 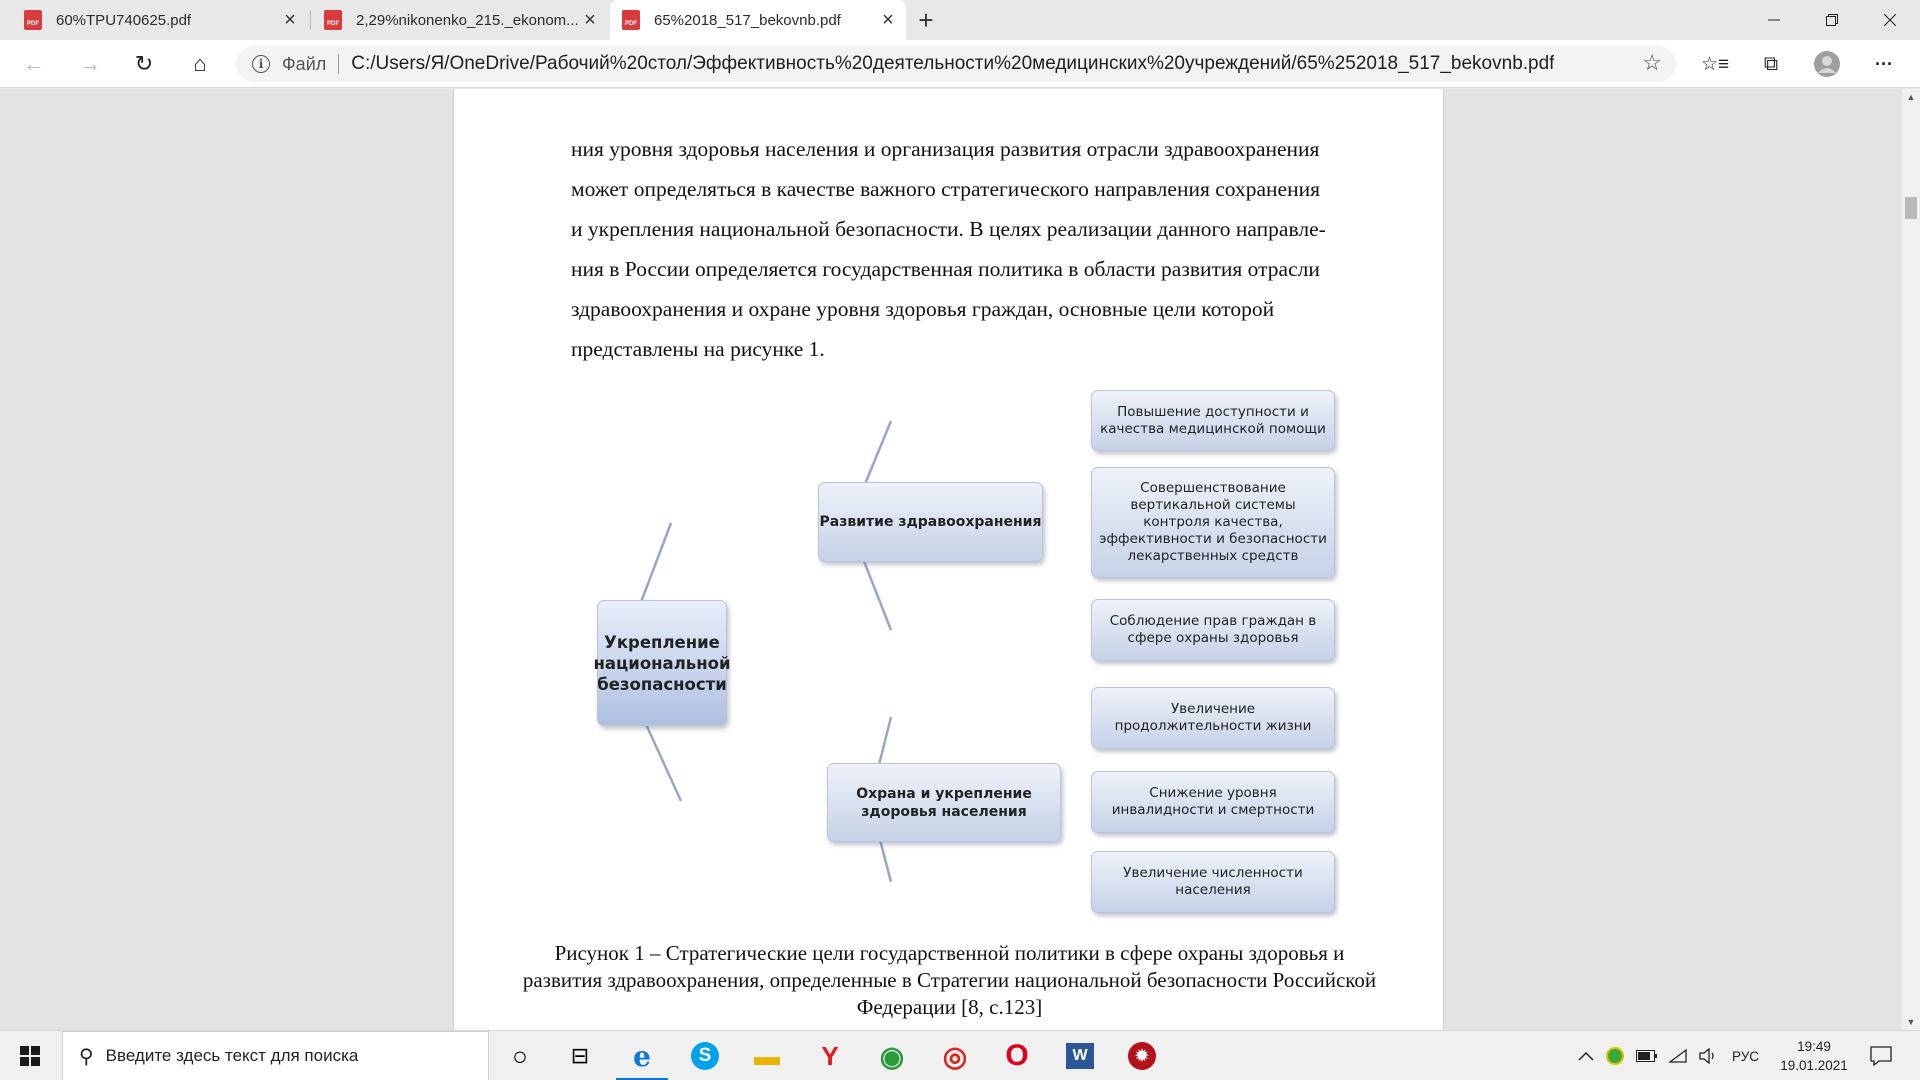 I want to click on leaf-node: Увеличение численности населения, so click(x=1213, y=882).